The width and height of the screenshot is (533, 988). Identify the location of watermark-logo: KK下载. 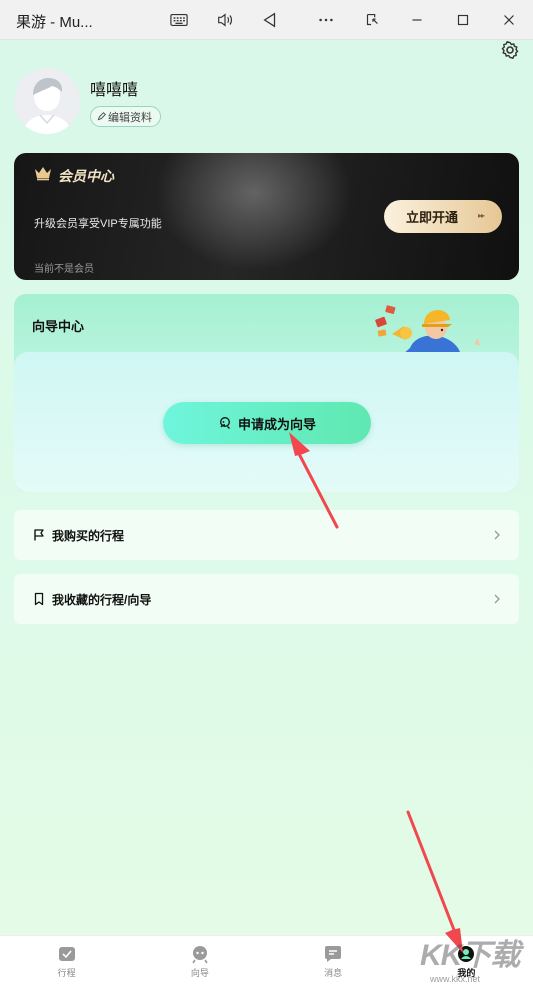
(470, 955).